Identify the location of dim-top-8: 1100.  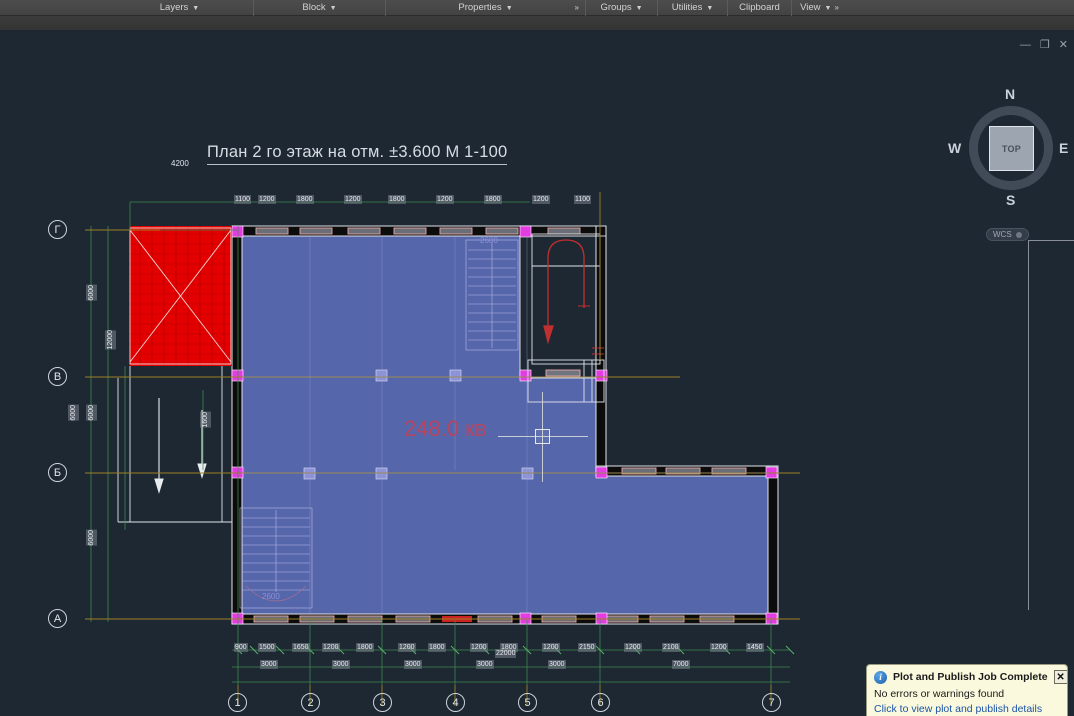
(583, 199).